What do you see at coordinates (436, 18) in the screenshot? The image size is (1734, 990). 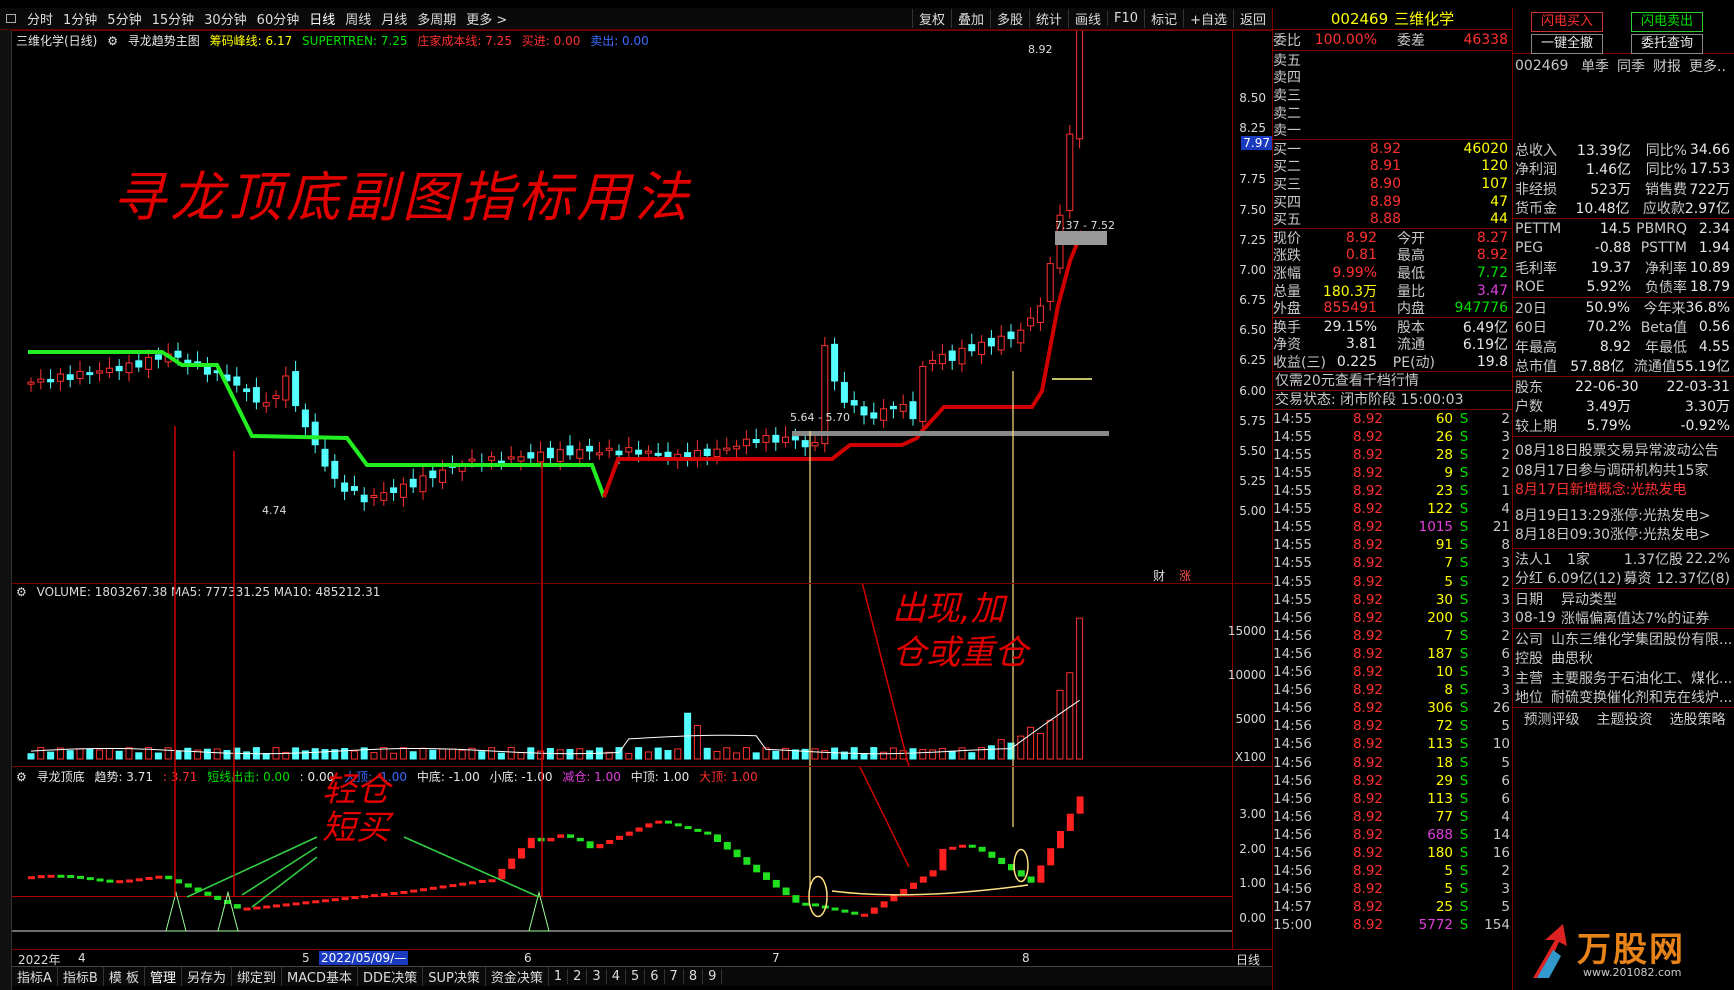 I see `period-tab: 多周期` at bounding box center [436, 18].